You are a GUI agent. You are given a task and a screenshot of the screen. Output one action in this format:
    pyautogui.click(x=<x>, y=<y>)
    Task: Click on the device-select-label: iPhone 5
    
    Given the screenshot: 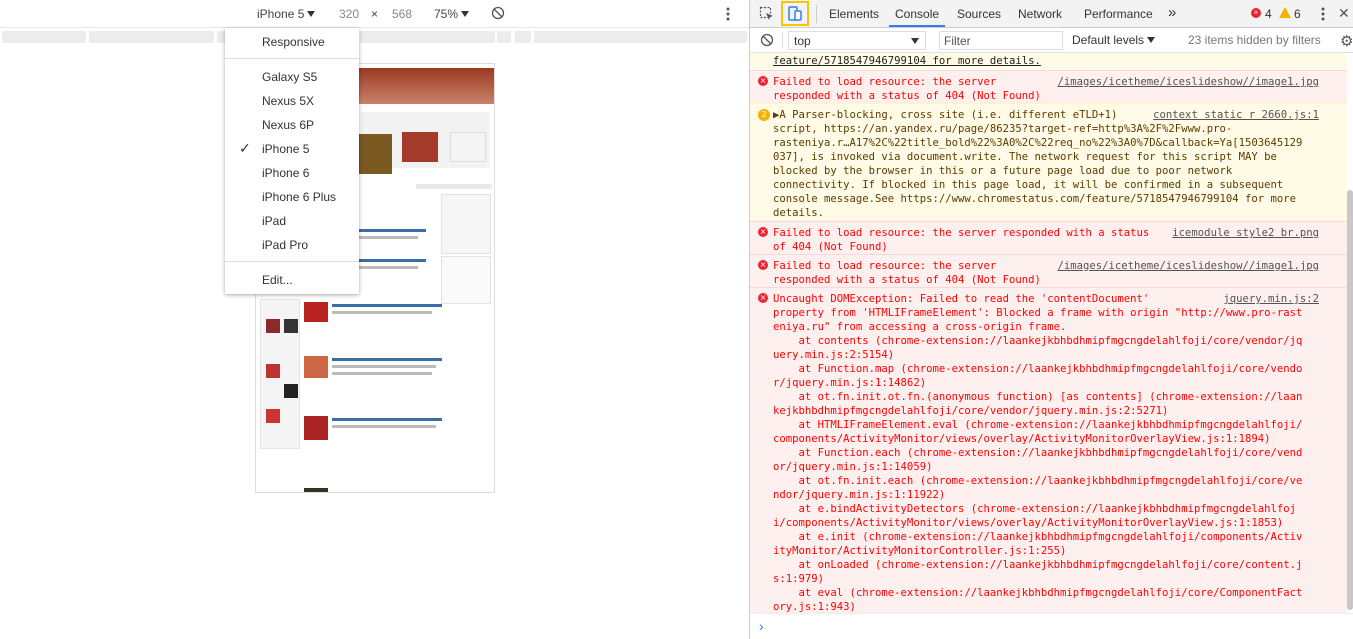 What is the action you would take?
    pyautogui.click(x=281, y=14)
    